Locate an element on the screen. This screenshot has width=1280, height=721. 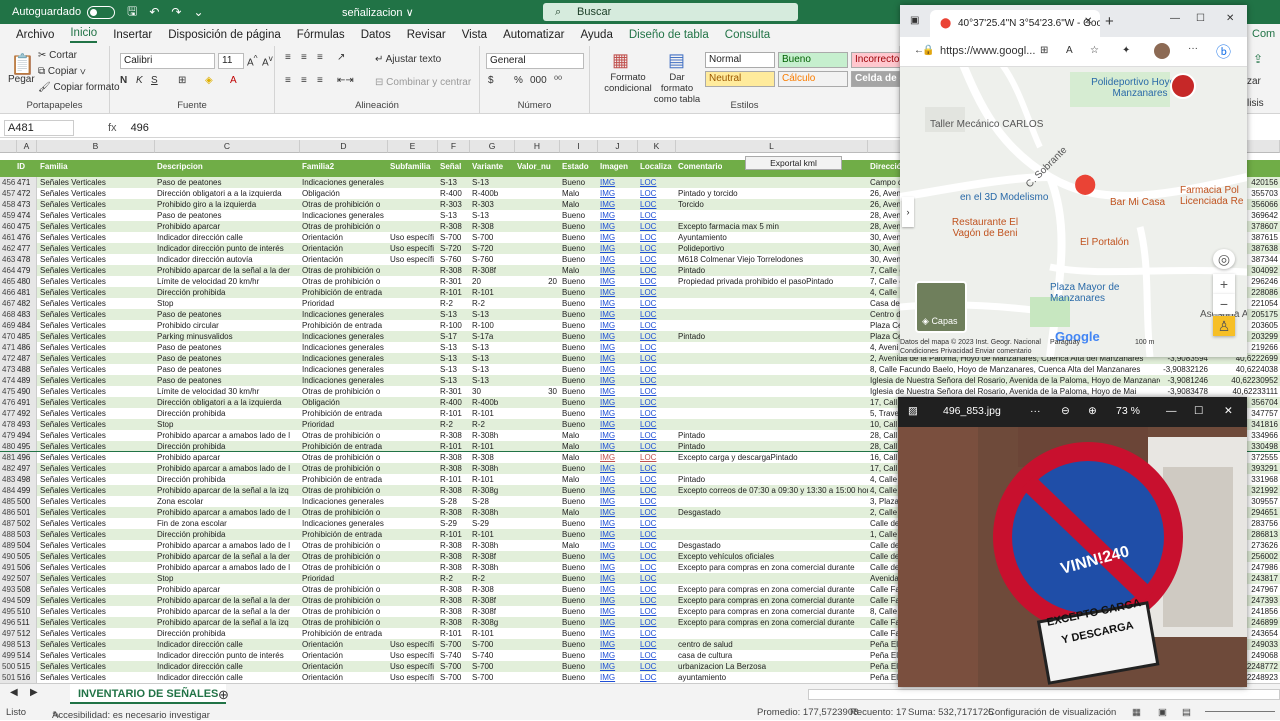
cell-sen: S-700 is located at coordinates (455, 644).